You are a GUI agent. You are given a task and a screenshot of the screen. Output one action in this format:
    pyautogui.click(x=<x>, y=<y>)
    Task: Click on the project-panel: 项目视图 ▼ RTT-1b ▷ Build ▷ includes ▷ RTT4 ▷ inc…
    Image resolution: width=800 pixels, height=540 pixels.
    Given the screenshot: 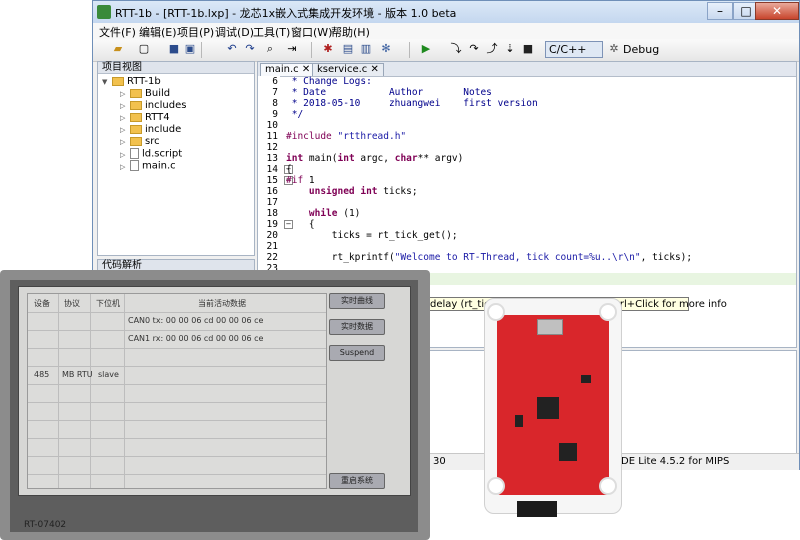 What is the action you would take?
    pyautogui.click(x=176, y=158)
    